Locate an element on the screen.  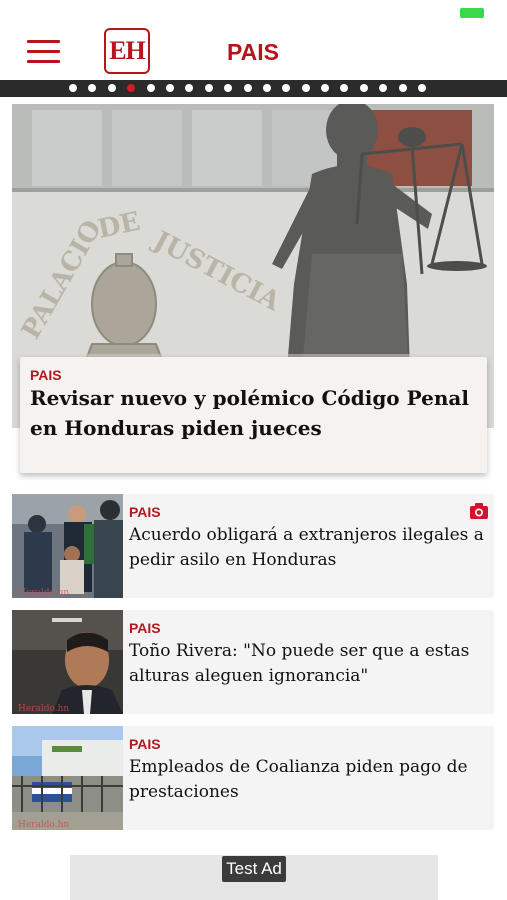
hero-section-label: PAIS is located at coordinates (46, 375).